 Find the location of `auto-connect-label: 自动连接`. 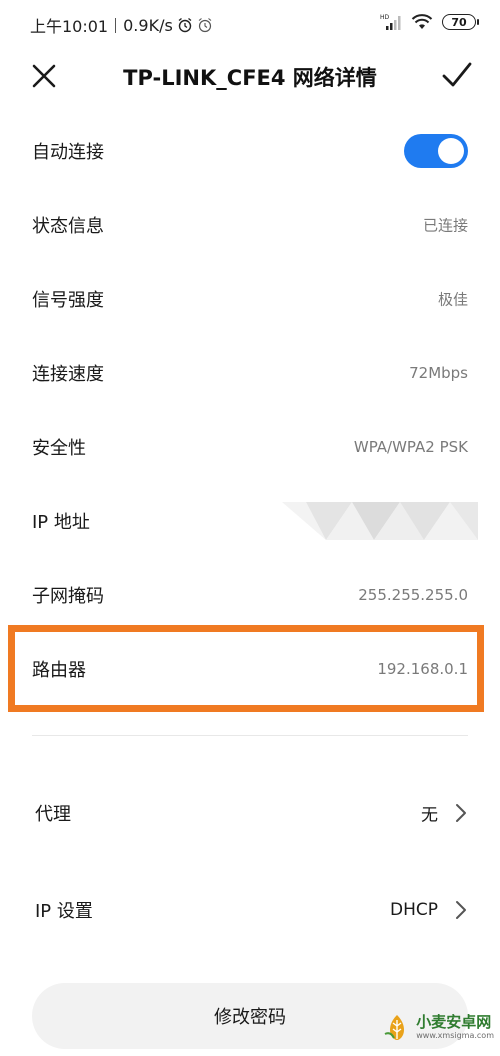

auto-connect-label: 自动连接 is located at coordinates (68, 152).